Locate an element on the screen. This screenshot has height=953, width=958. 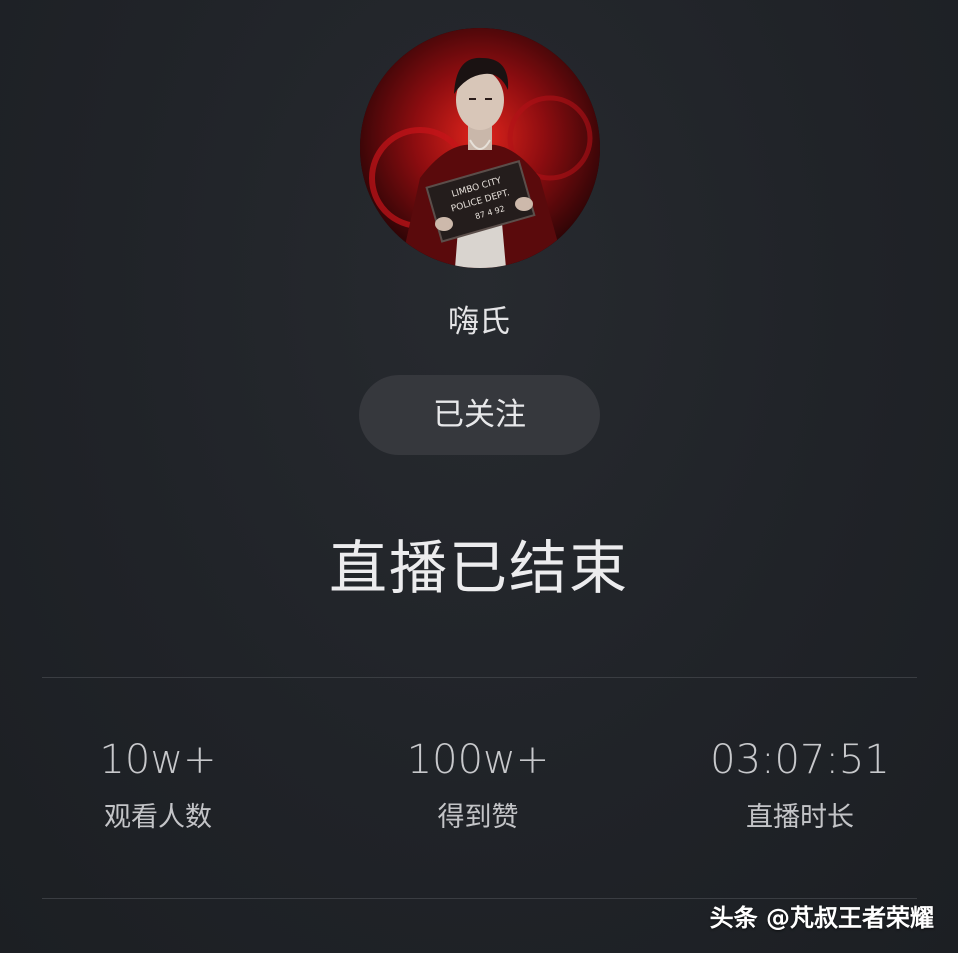
follow-button: 已关注 is located at coordinates (479, 415).